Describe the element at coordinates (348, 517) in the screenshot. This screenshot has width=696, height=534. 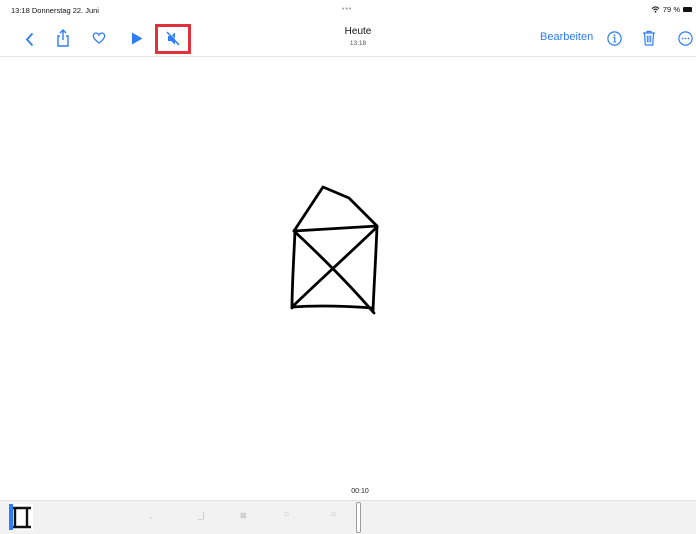
I see `timeline-scrubber` at that location.